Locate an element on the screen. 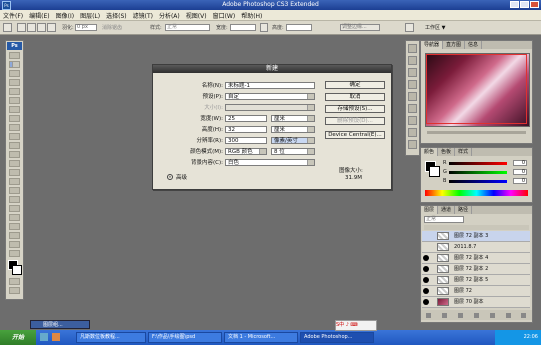 This screenshot has height=345, width=541. layer-comps-panel-icon is located at coordinates (412, 132).